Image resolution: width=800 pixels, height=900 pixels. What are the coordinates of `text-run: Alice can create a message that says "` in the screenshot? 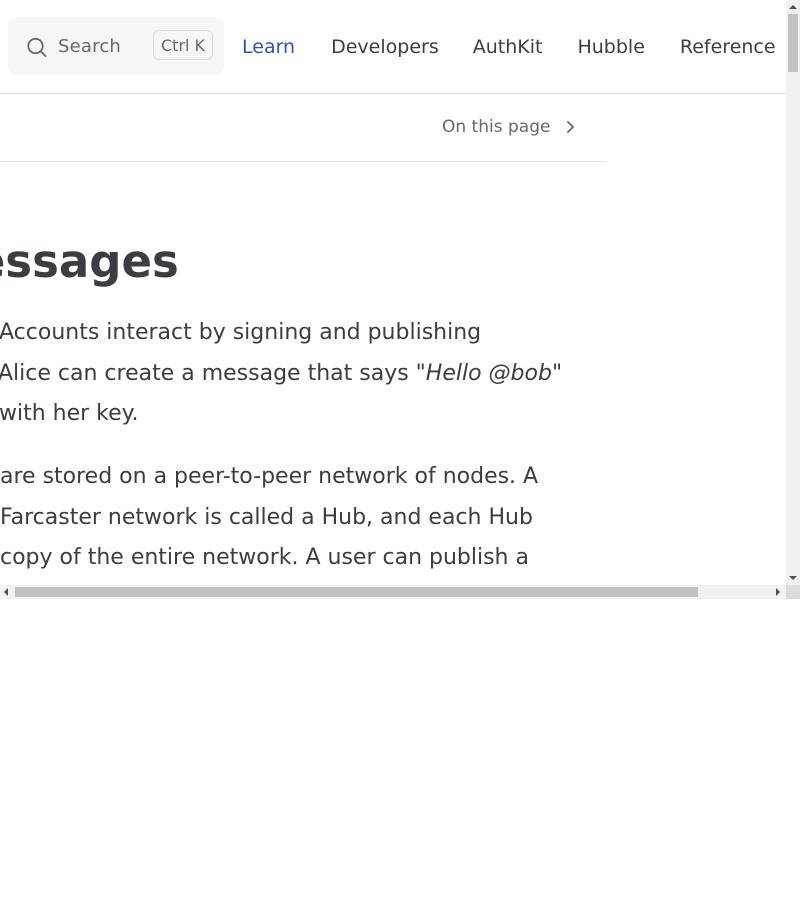 It's located at (213, 373).